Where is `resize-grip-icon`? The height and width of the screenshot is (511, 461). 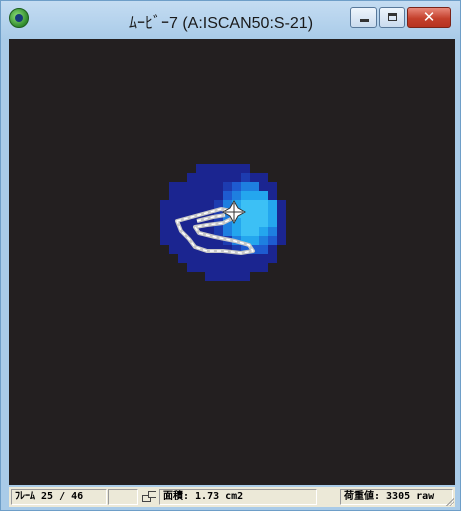 resize-grip-icon is located at coordinates (449, 501).